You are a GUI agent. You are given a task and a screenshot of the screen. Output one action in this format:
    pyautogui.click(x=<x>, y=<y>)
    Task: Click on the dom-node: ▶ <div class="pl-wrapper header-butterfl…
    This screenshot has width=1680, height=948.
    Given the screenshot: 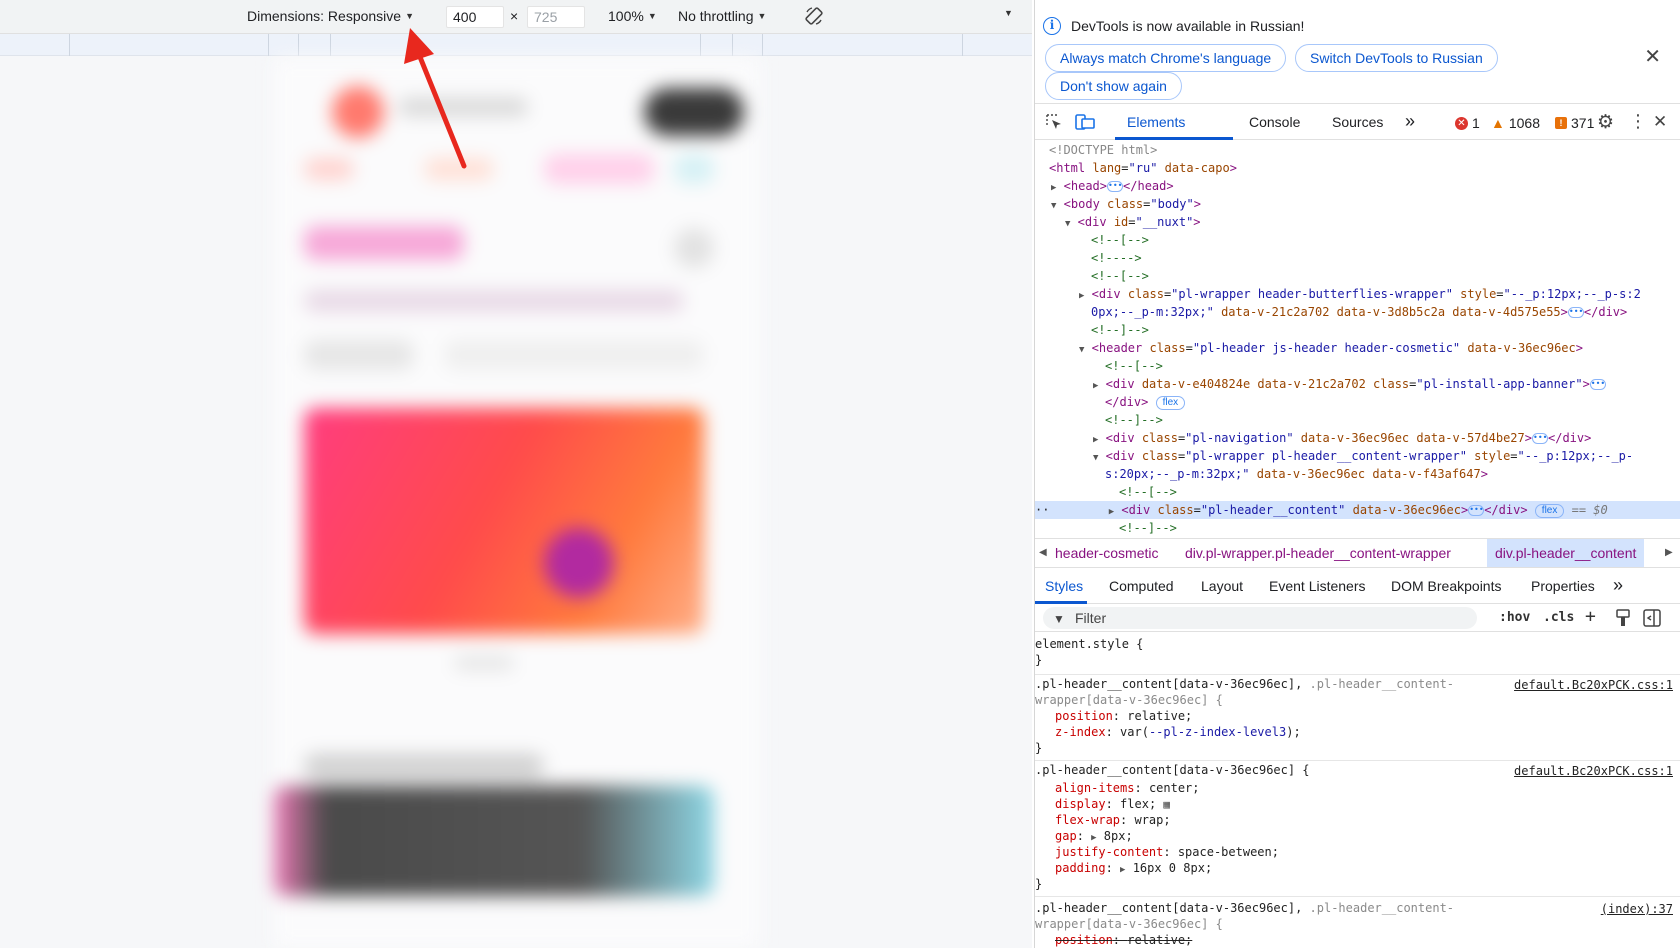 What is the action you would take?
    pyautogui.click(x=1360, y=294)
    